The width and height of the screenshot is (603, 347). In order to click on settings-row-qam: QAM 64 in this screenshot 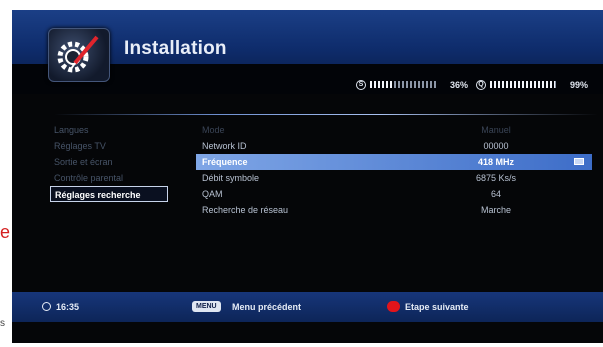, I will do `click(394, 194)`.